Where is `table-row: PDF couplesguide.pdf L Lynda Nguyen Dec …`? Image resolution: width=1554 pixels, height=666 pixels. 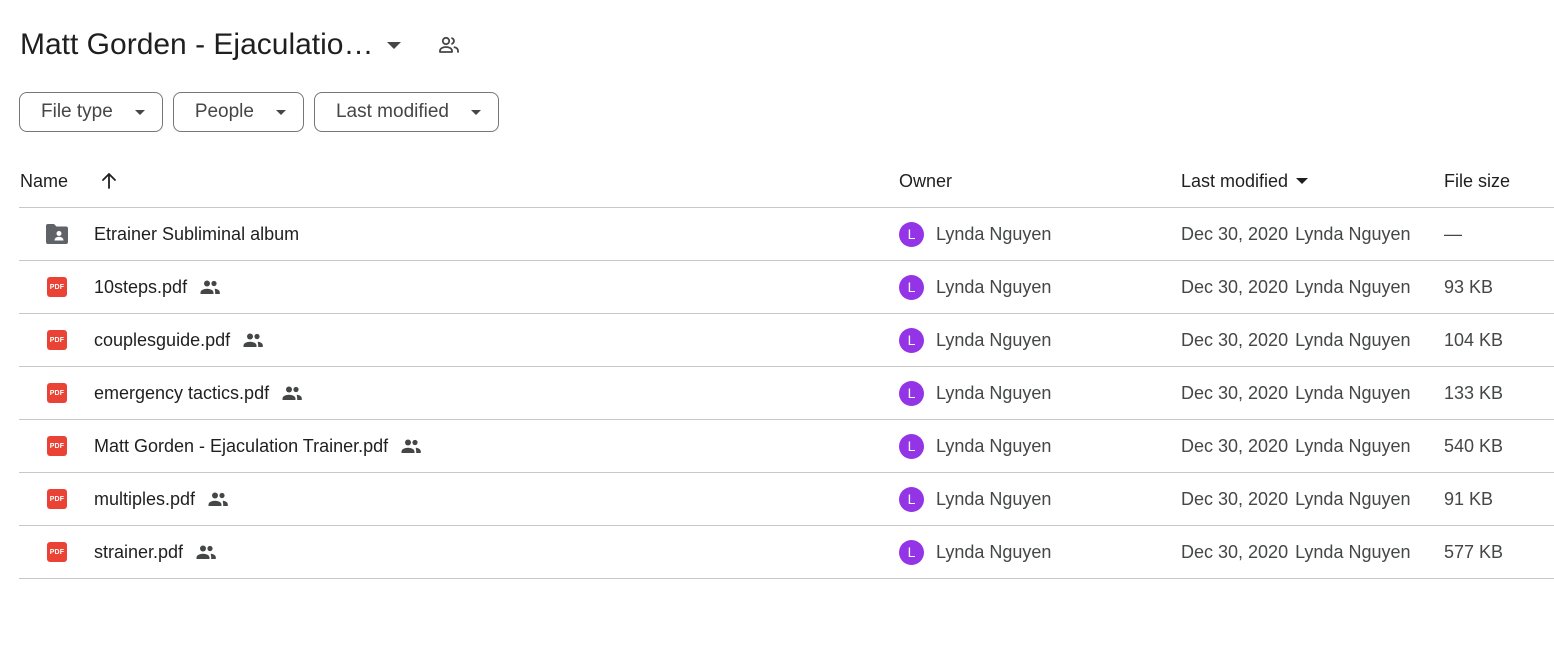 table-row: PDF couplesguide.pdf L Lynda Nguyen Dec … is located at coordinates (786, 340).